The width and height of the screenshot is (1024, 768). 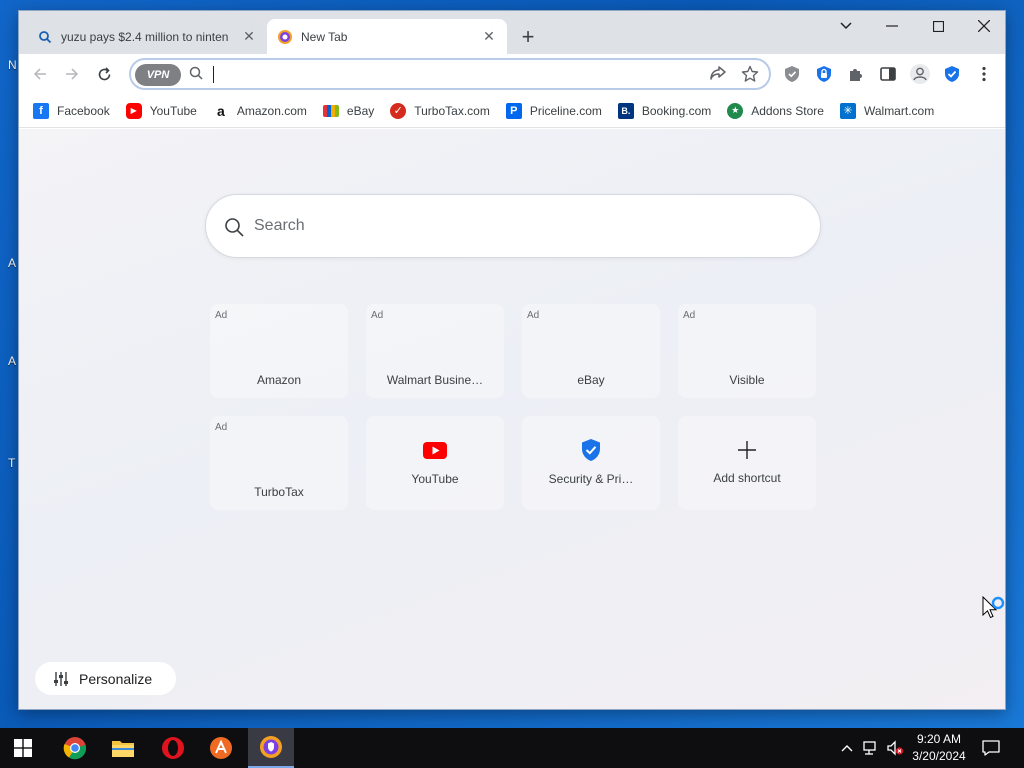 What do you see at coordinates (12, 463) in the screenshot?
I see `desktop-icon-label: T` at bounding box center [12, 463].